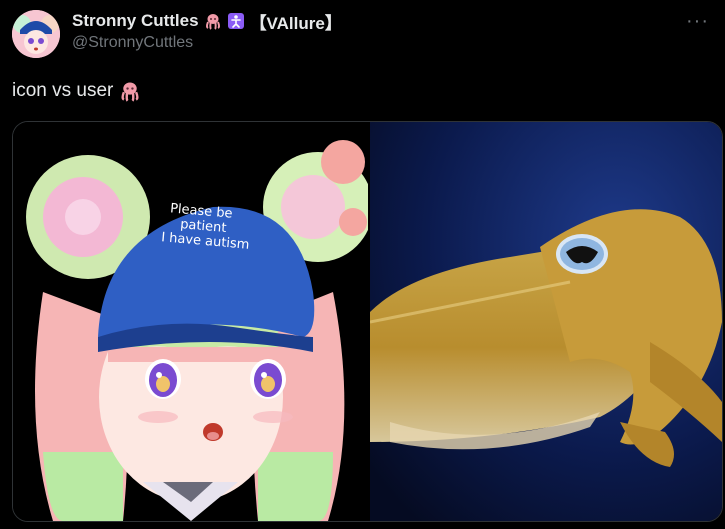  Describe the element at coordinates (63, 90) in the screenshot. I see `tweet-text-content: icon vs user` at that location.